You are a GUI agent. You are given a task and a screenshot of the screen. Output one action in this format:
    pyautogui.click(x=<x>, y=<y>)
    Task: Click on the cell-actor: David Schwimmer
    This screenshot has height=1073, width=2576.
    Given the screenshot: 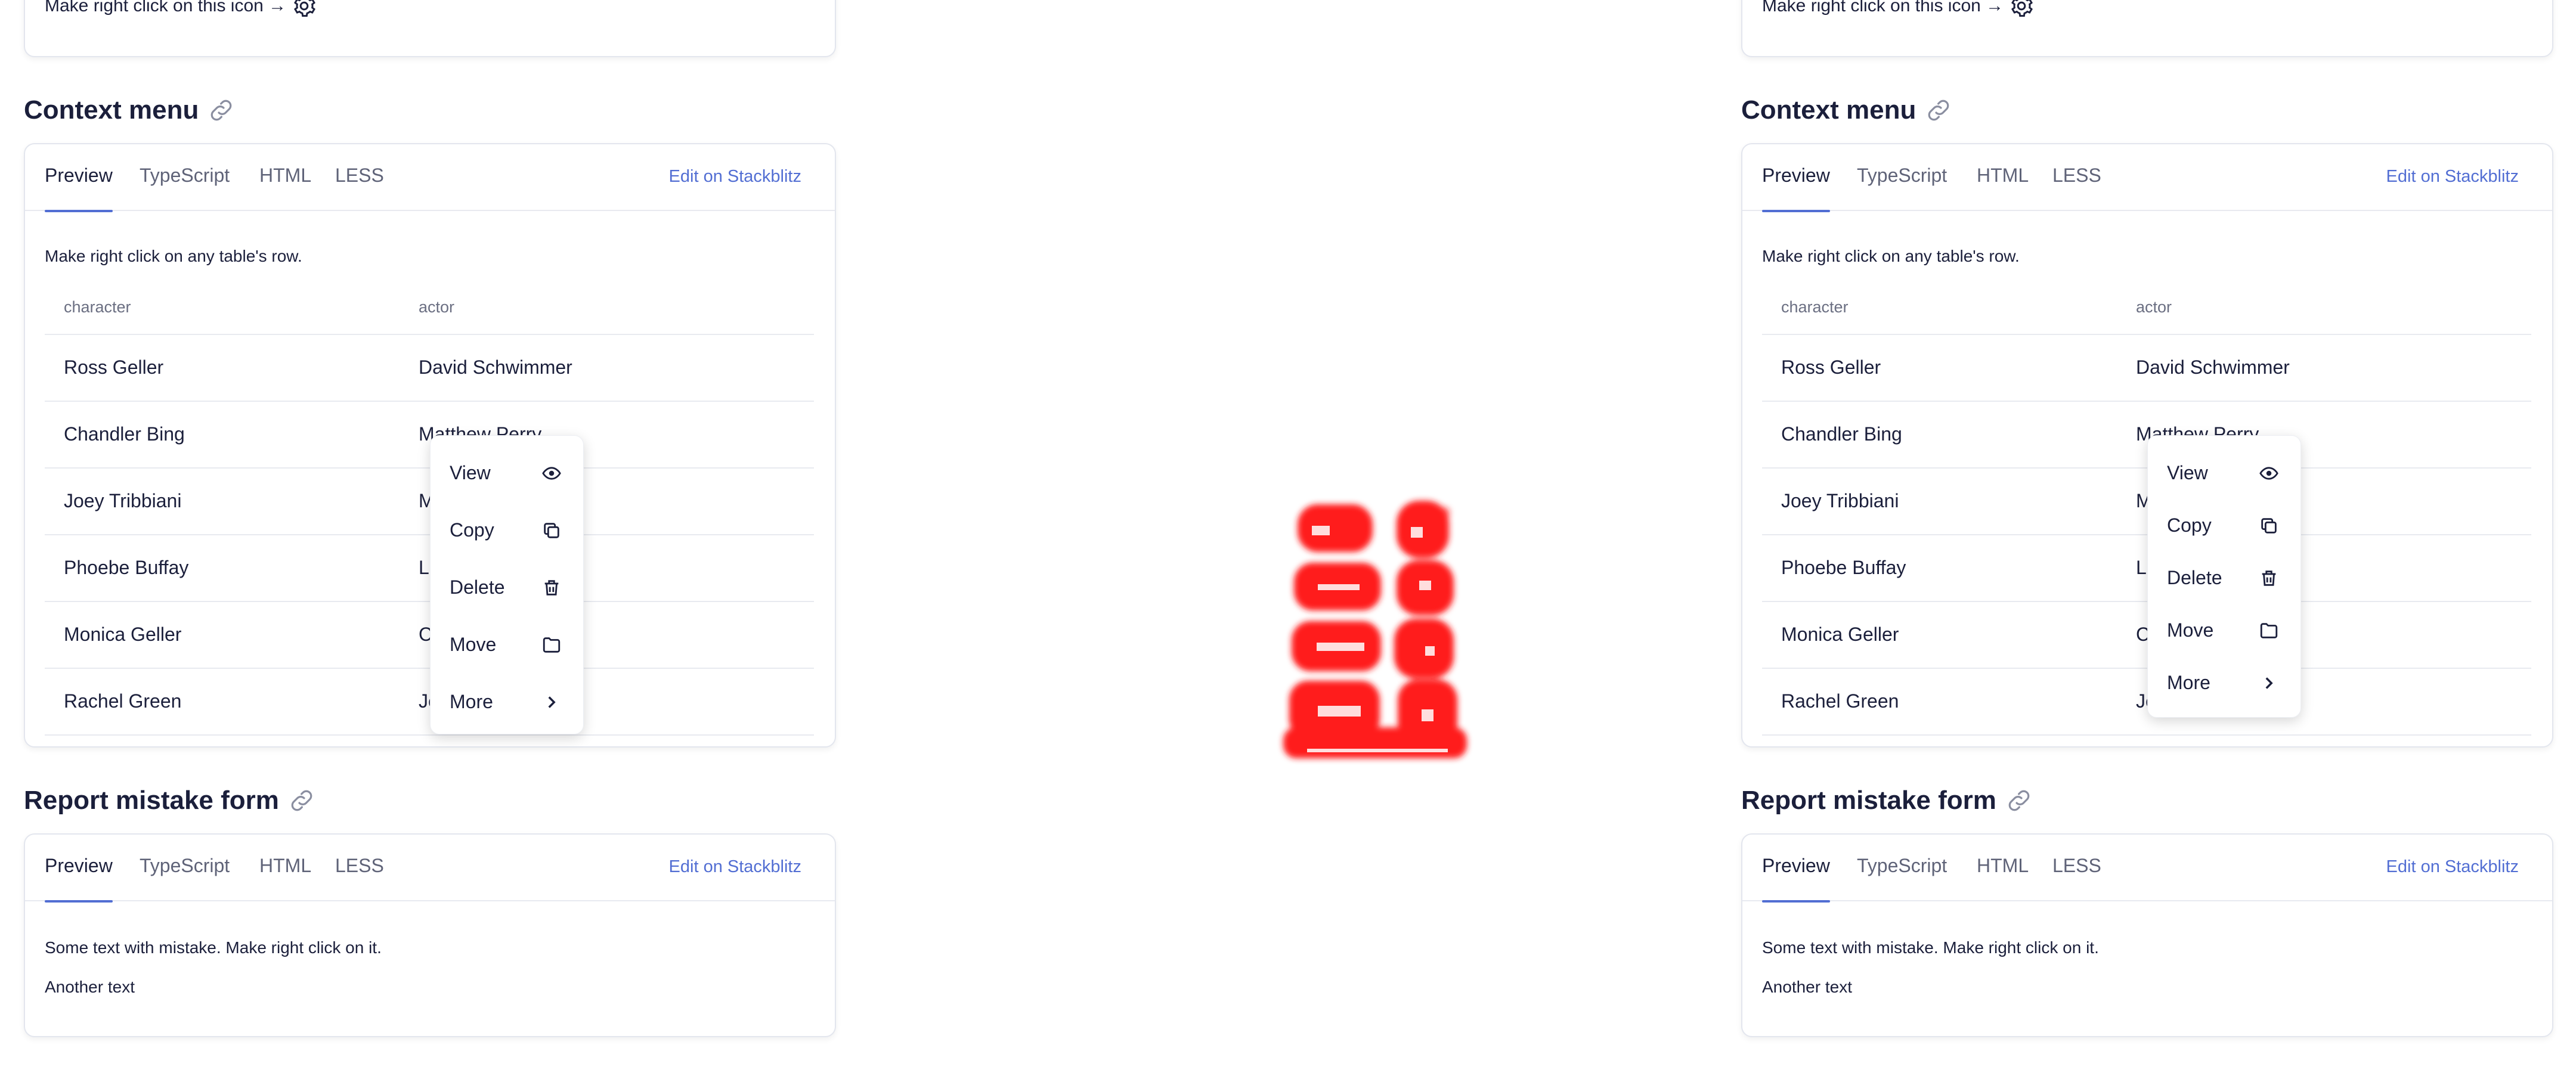 What is the action you would take?
    pyautogui.click(x=2213, y=367)
    